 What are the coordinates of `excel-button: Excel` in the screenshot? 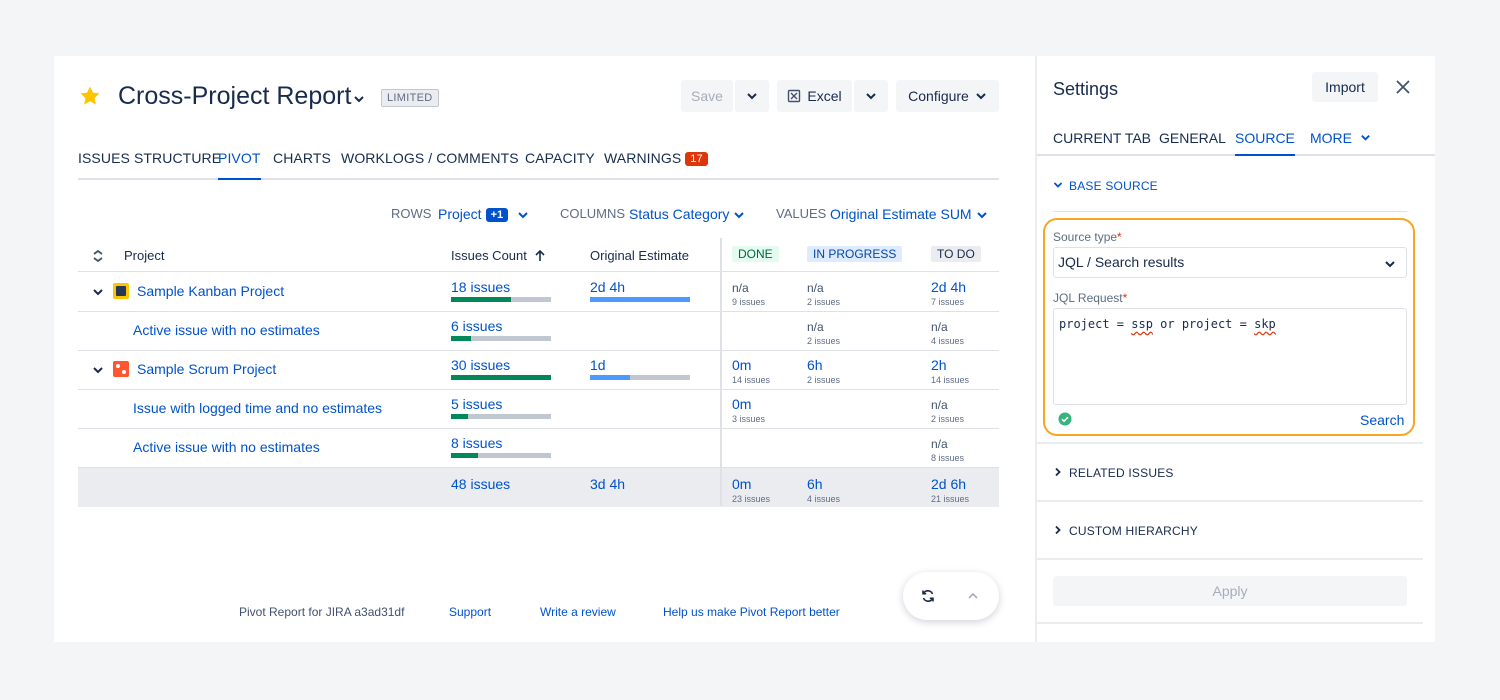 It's located at (814, 96).